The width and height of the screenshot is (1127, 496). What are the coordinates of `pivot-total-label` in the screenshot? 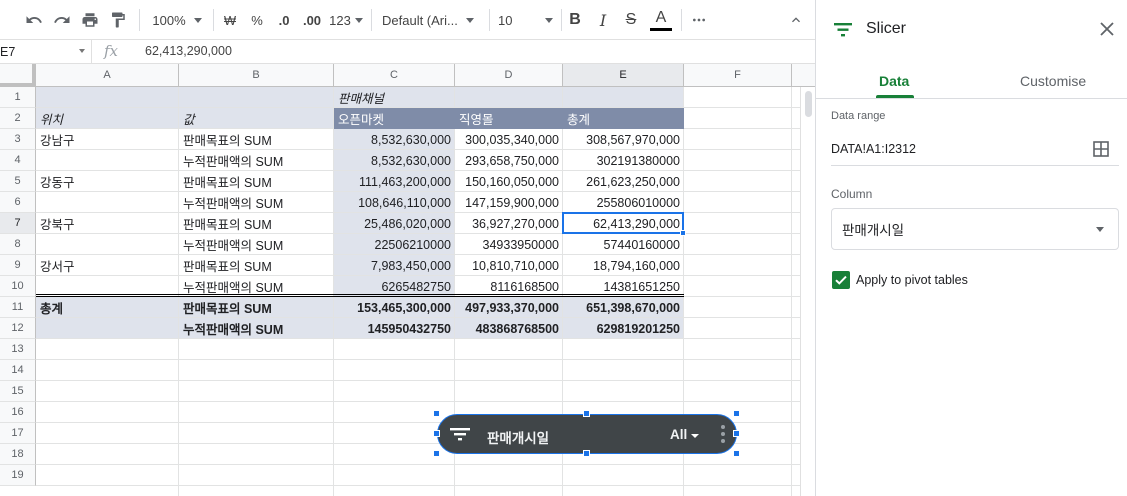 It's located at (107, 328).